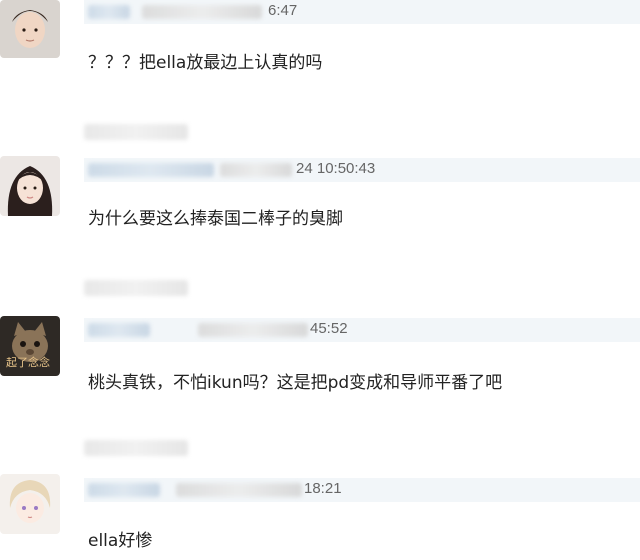 The height and width of the screenshot is (560, 640). Describe the element at coordinates (323, 488) in the screenshot. I see `comment-timestamp: 18:21` at that location.